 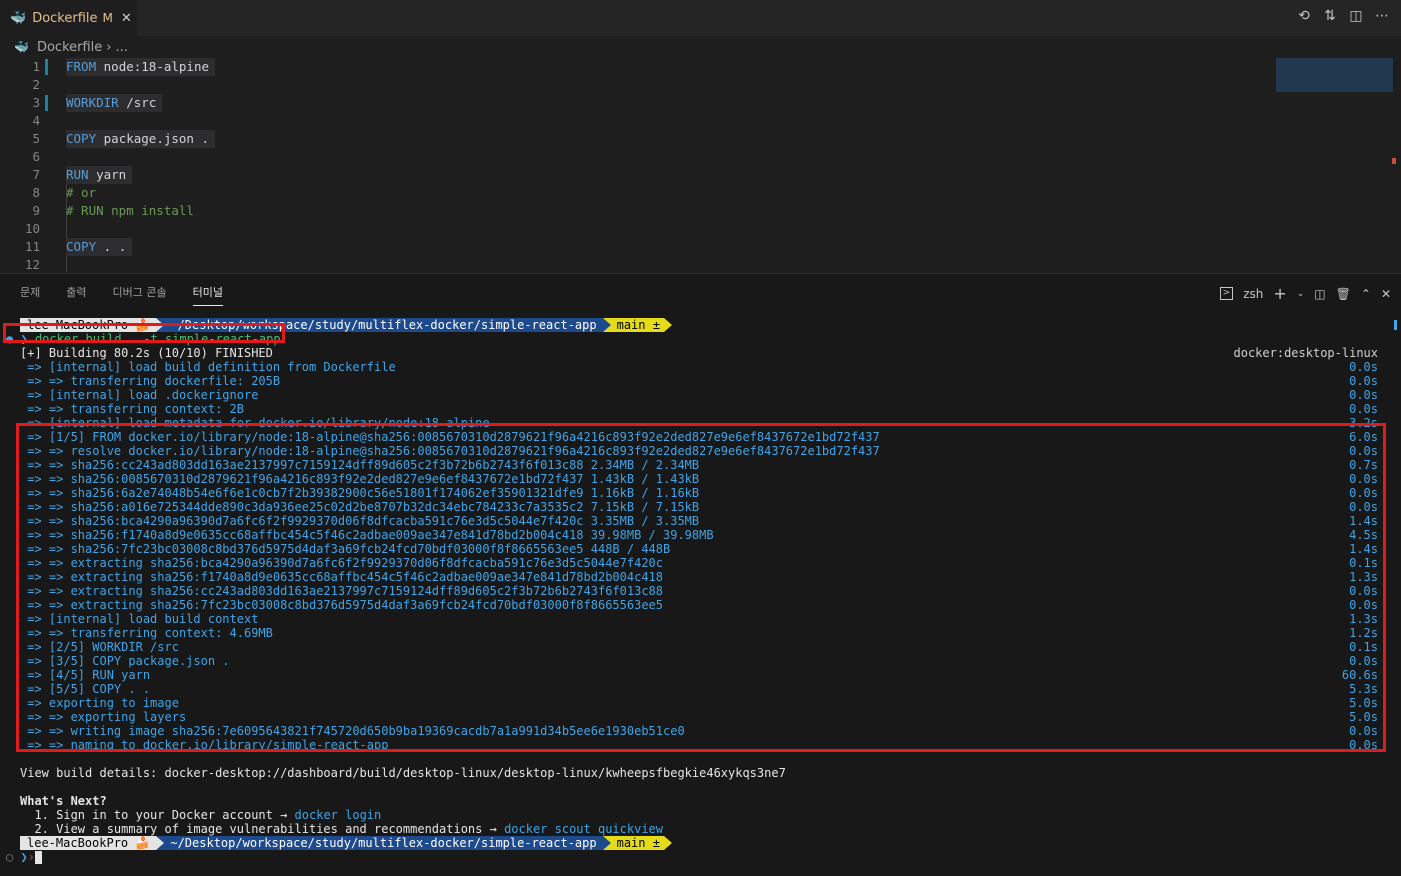 What do you see at coordinates (107, 18) in the screenshot?
I see `modified-badge: M` at bounding box center [107, 18].